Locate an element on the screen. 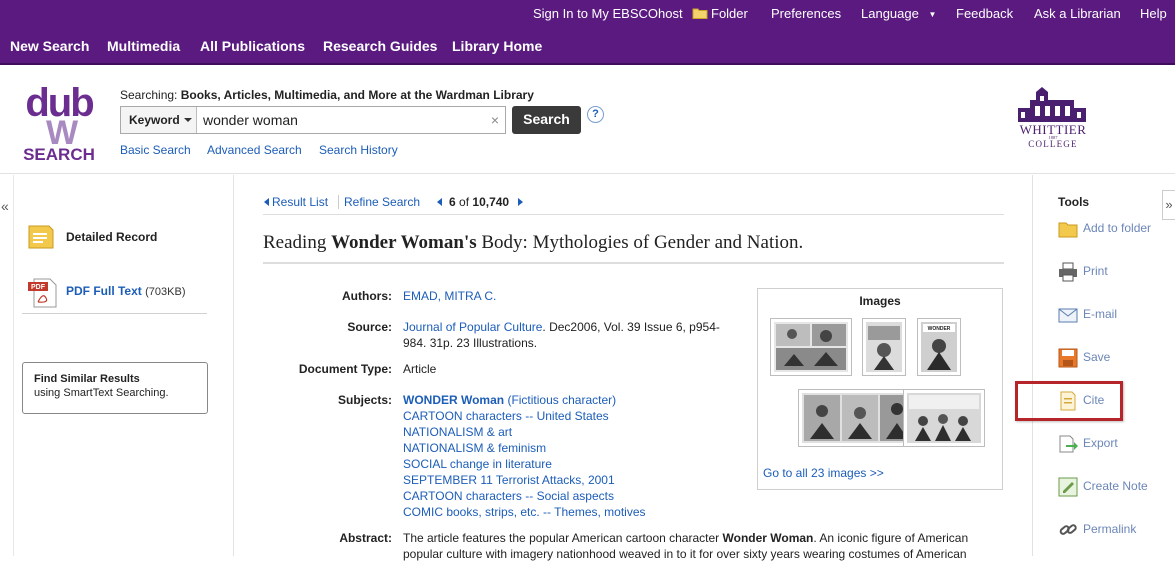 This screenshot has width=1175, height=562. subjects-label: Subjects: is located at coordinates (364, 400).